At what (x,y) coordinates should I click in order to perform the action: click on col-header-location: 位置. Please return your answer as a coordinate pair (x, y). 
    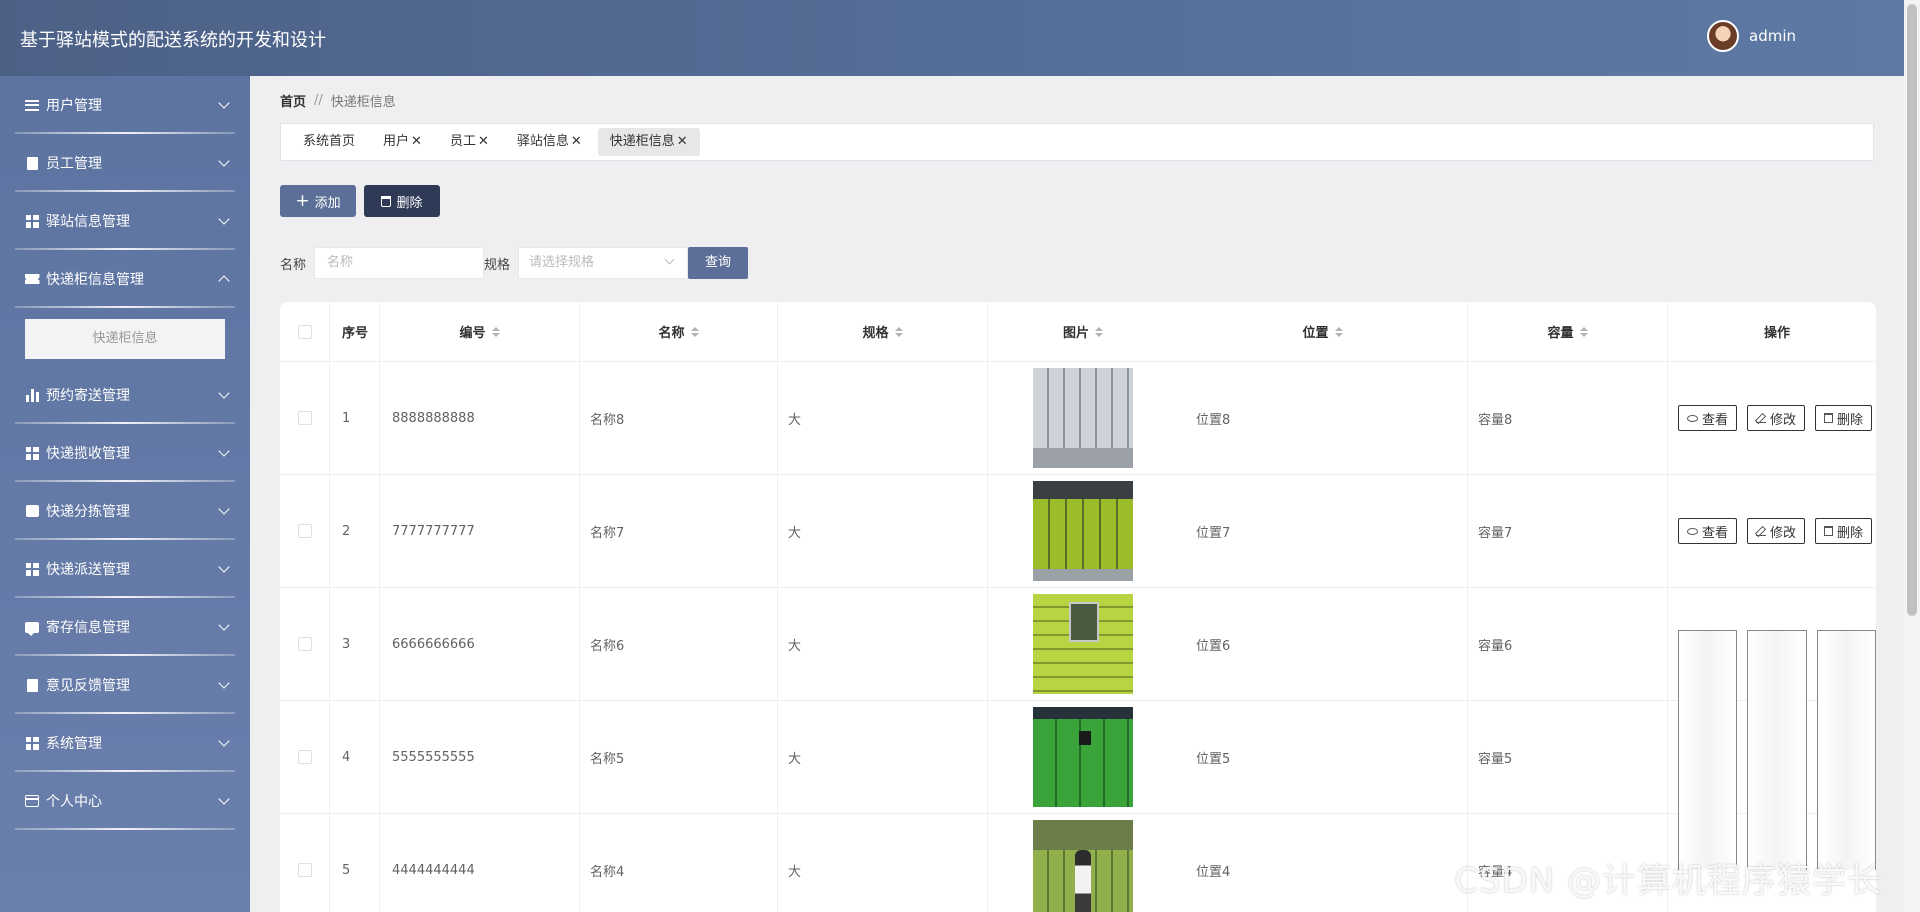
    Looking at the image, I should click on (1323, 331).